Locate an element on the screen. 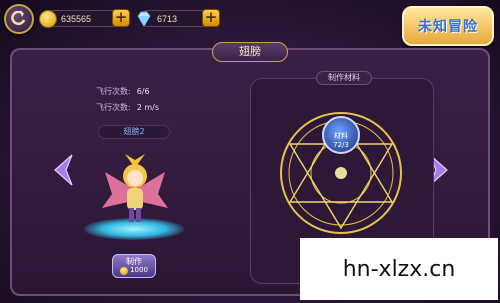  stat-flight-speed: 飞行次数: 2 m/s is located at coordinates (127, 107).